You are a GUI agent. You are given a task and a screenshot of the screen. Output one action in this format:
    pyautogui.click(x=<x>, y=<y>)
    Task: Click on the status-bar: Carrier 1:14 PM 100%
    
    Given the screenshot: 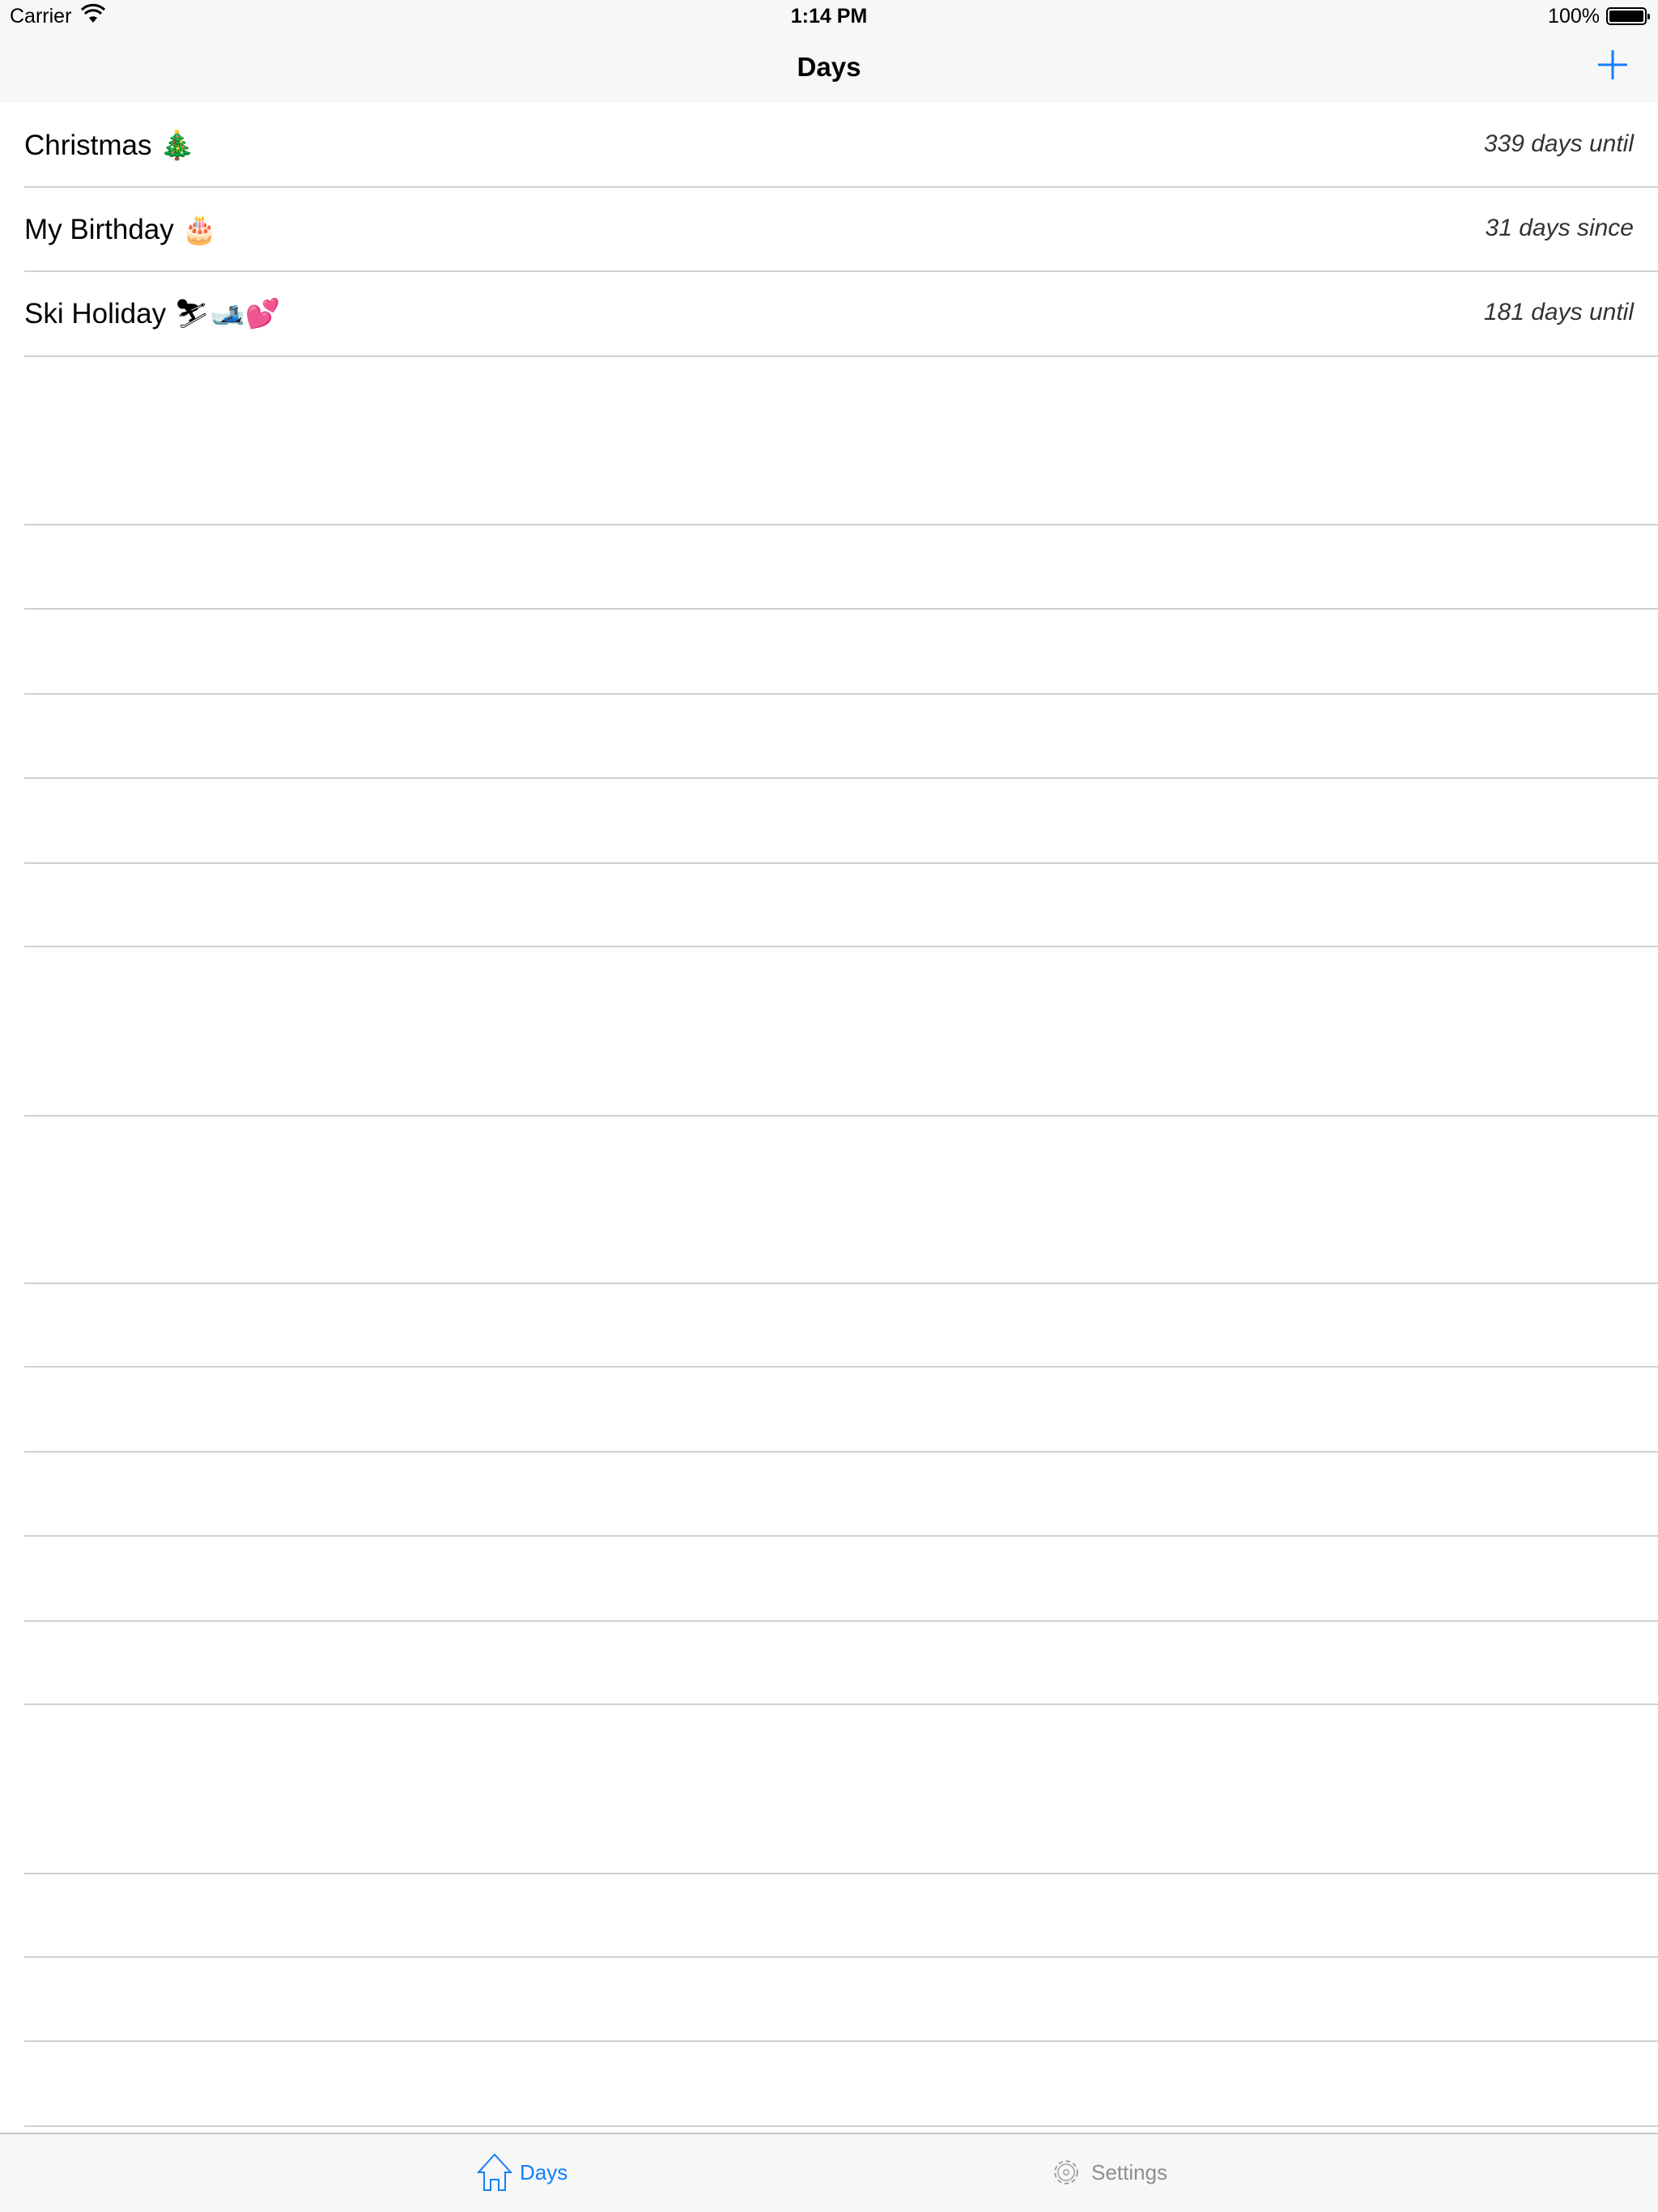 What is the action you would take?
    pyautogui.click(x=829, y=18)
    